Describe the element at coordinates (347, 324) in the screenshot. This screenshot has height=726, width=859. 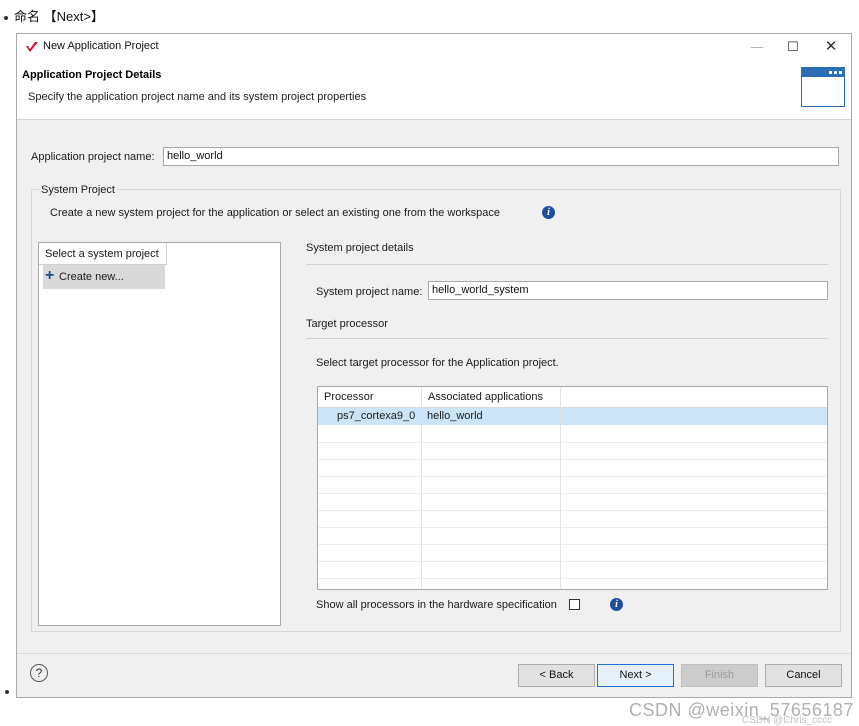
I see `target-processor-title: Target processor` at that location.